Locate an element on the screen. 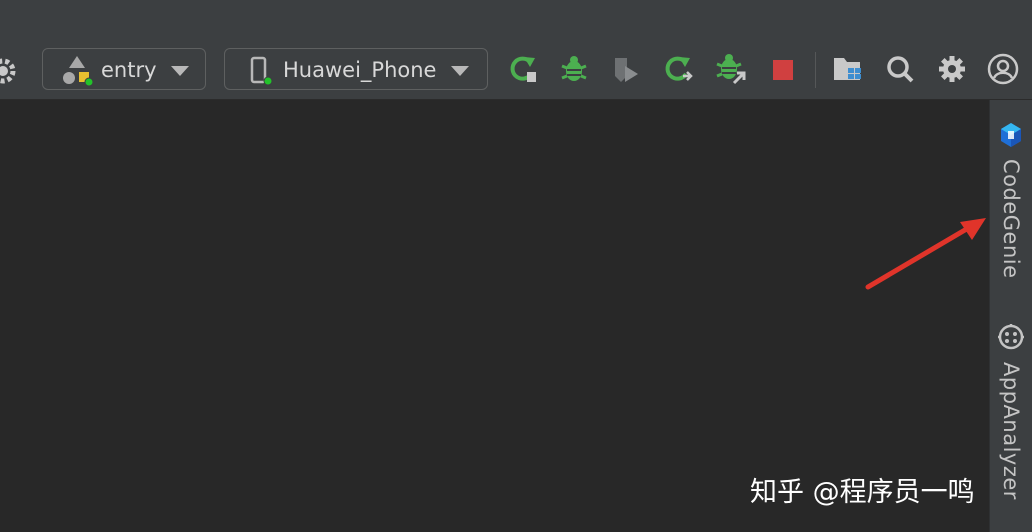 The image size is (1032, 532). tool-tab-appanalyzer: AppAnalyzer is located at coordinates (1011, 411).